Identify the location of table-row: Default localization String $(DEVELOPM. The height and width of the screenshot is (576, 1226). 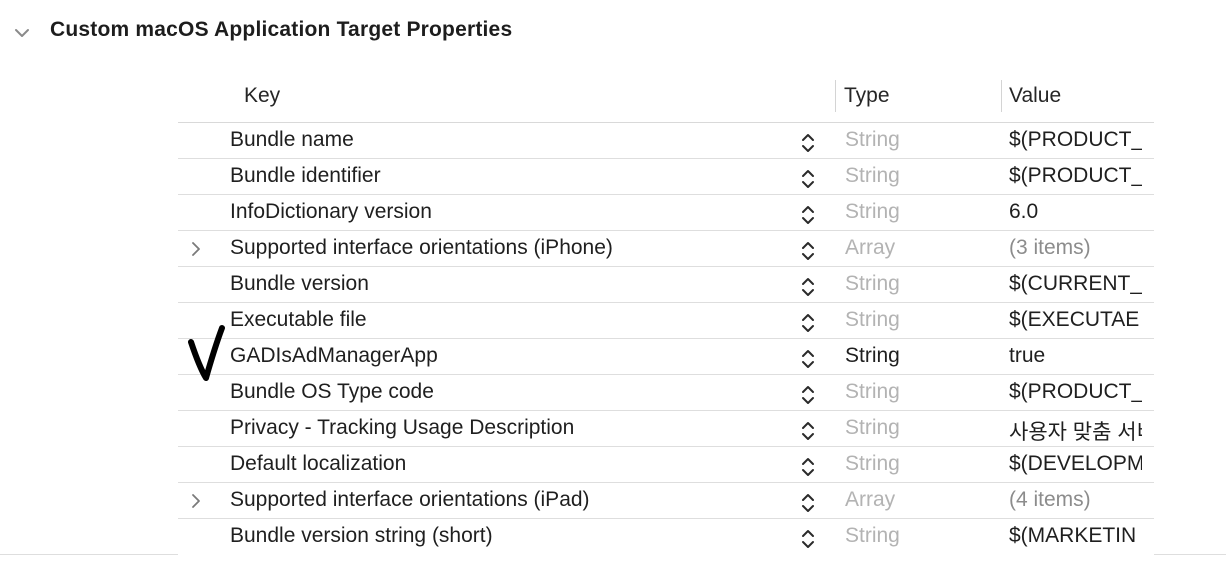
(666, 465).